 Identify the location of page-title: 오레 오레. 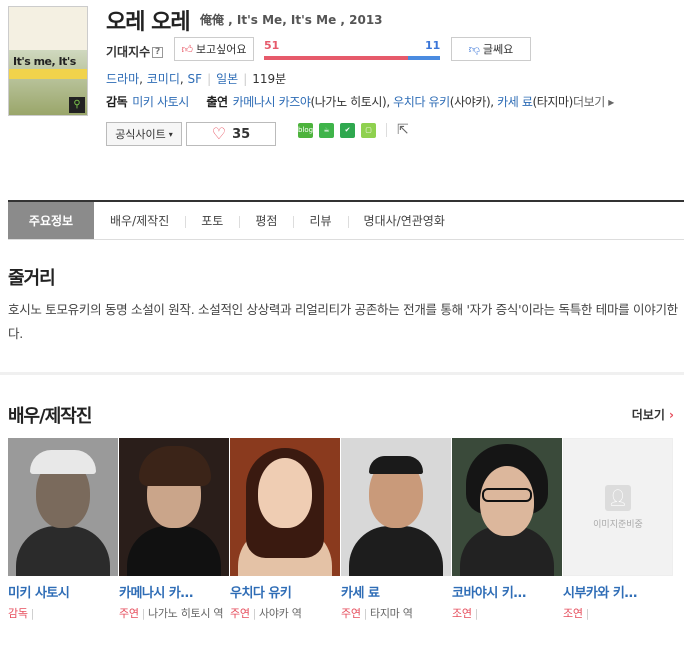
(148, 22).